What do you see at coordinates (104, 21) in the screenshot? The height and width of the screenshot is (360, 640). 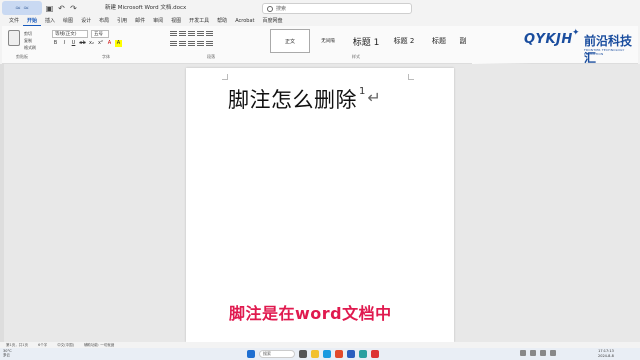 I see `tab-layout: 布局` at bounding box center [104, 21].